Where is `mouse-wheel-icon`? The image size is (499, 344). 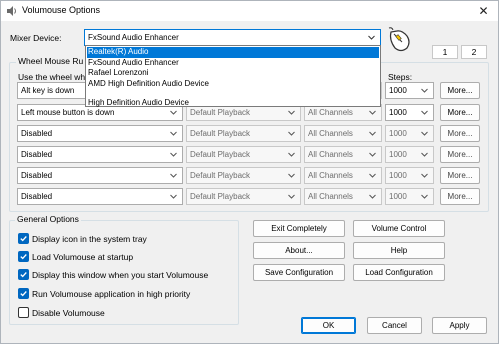 mouse-wheel-icon is located at coordinates (399, 39).